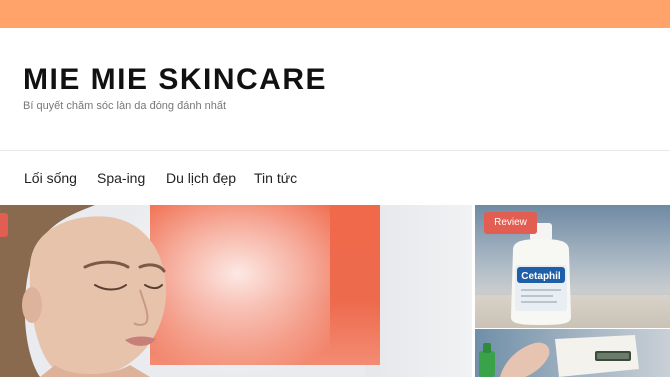 Image resolution: width=670 pixels, height=377 pixels. I want to click on site-title: MIE MIE SKINCARE, so click(175, 80).